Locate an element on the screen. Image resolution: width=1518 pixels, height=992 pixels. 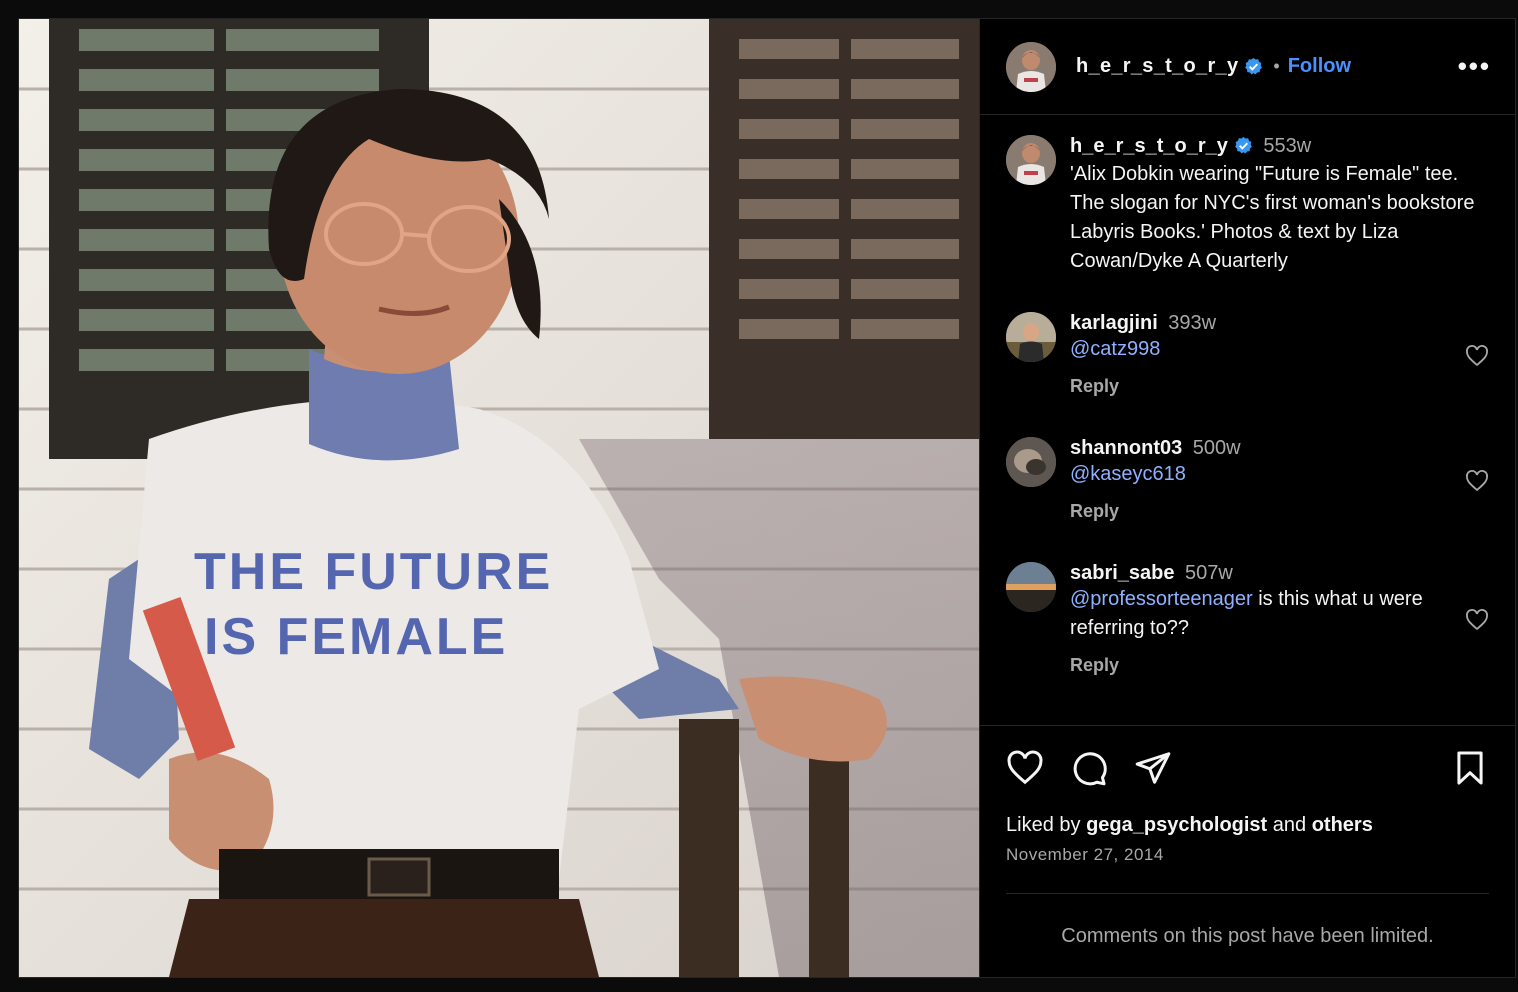
caption-time: 553w is located at coordinates (1287, 146).